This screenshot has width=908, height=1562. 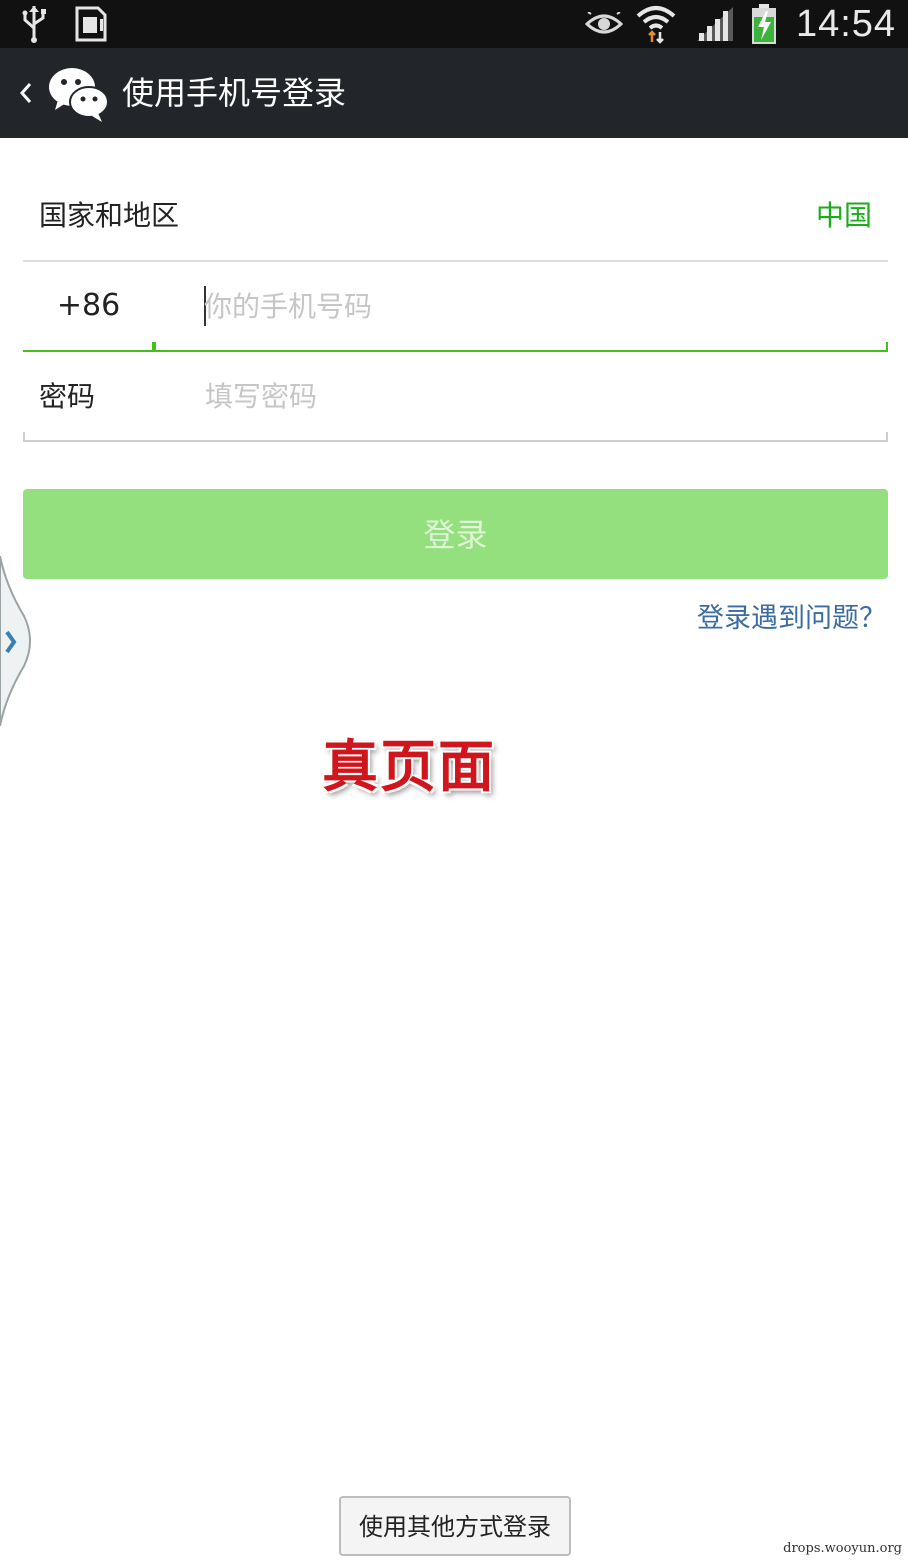 I want to click on password-field: 密码, so click(x=455, y=397).